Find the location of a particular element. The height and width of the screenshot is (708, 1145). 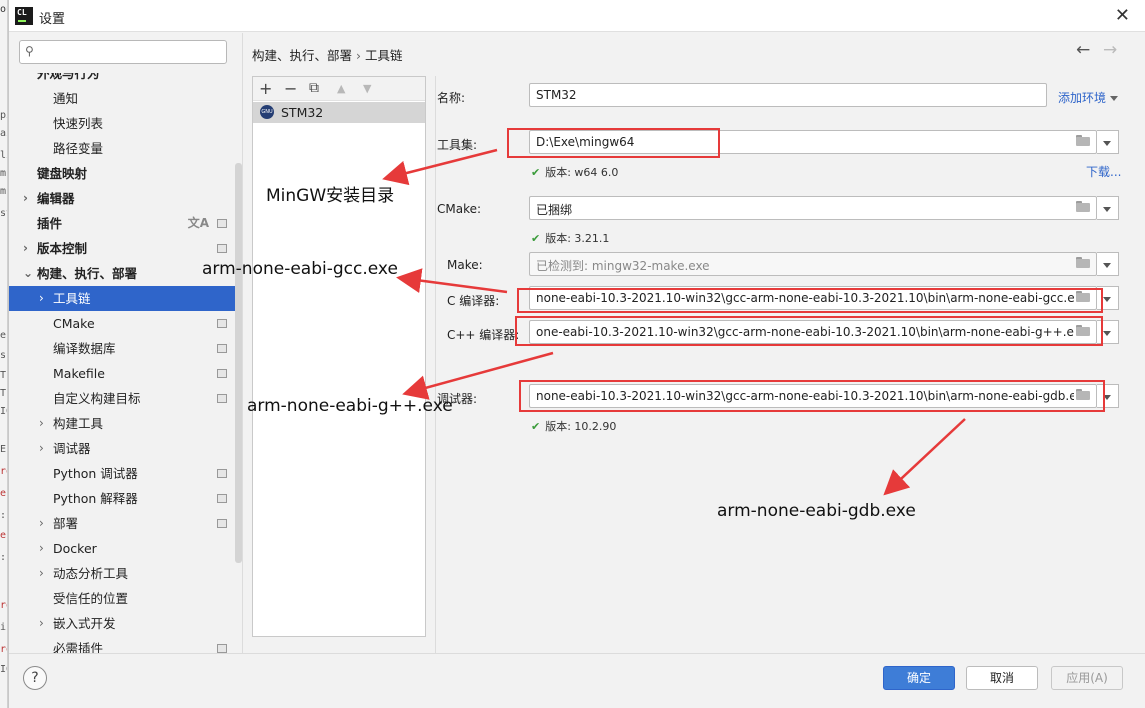

sidebar-item: › 版本控制 is located at coordinates (122, 248).